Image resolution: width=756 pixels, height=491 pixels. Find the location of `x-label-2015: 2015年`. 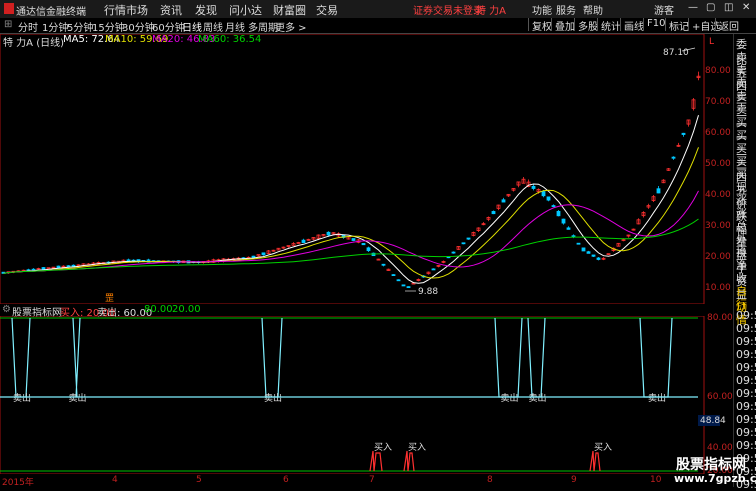

x-label-2015: 2015年 is located at coordinates (18, 483).